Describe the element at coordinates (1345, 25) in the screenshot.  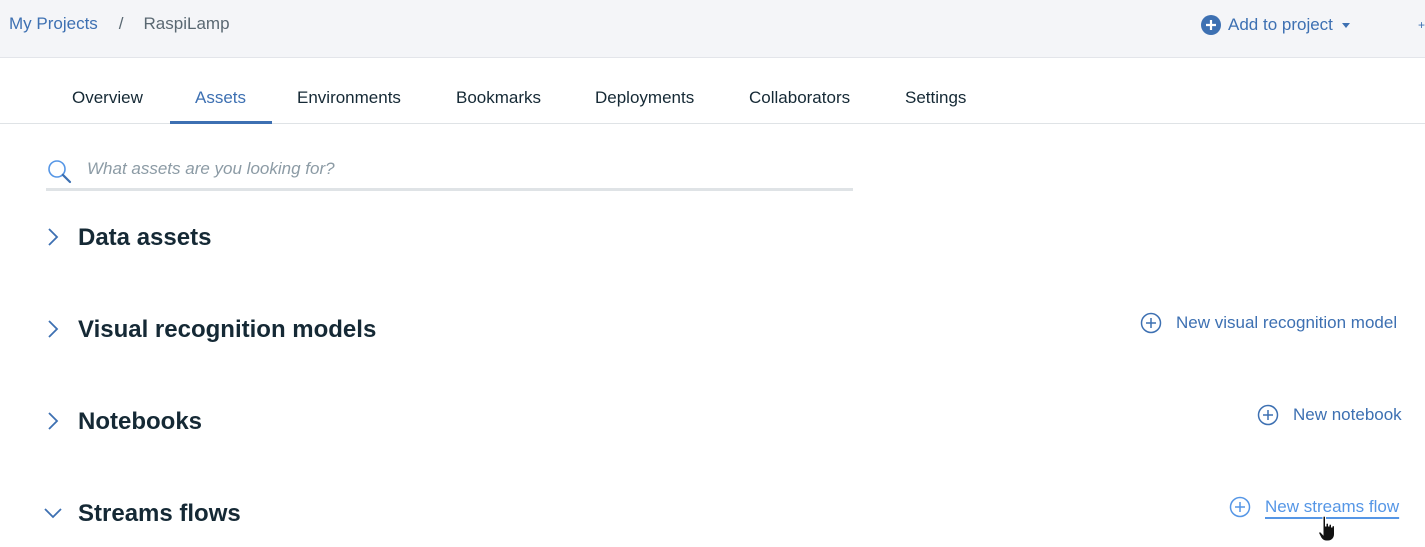
I see `caret-down-icon` at that location.